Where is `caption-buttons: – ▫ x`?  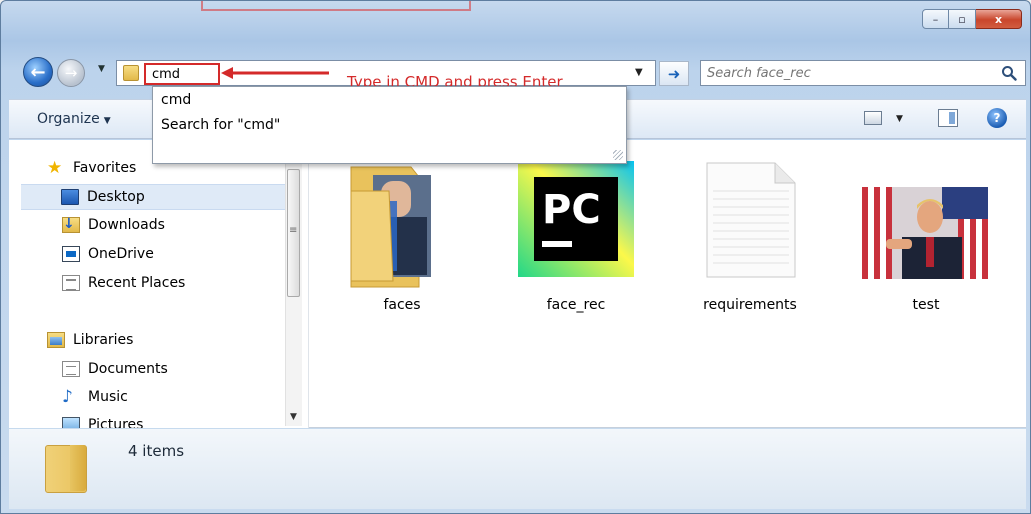
caption-buttons: – ▫ x is located at coordinates (972, 19).